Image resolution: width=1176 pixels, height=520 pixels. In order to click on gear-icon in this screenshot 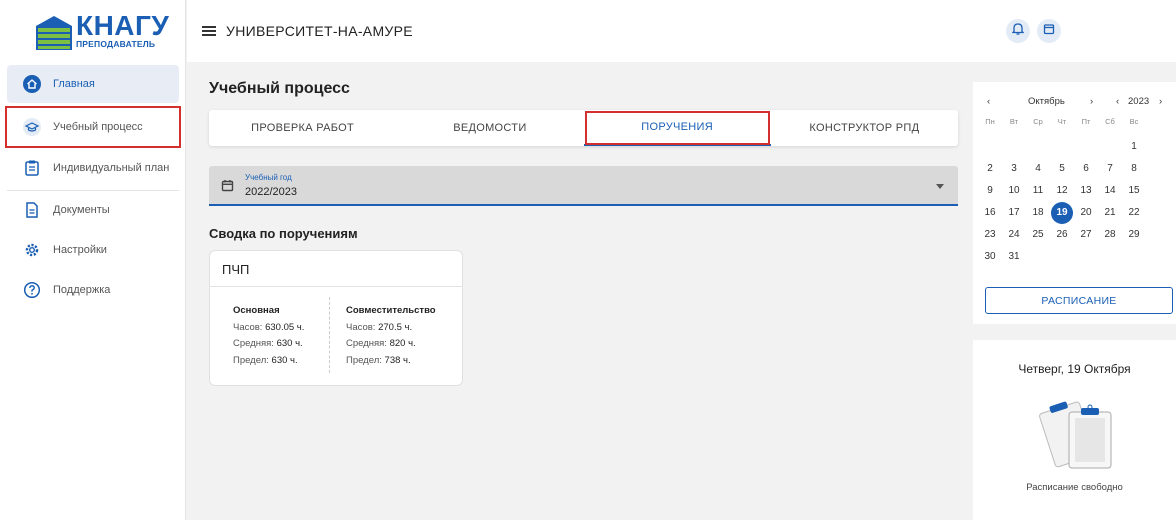, I will do `click(32, 250)`.